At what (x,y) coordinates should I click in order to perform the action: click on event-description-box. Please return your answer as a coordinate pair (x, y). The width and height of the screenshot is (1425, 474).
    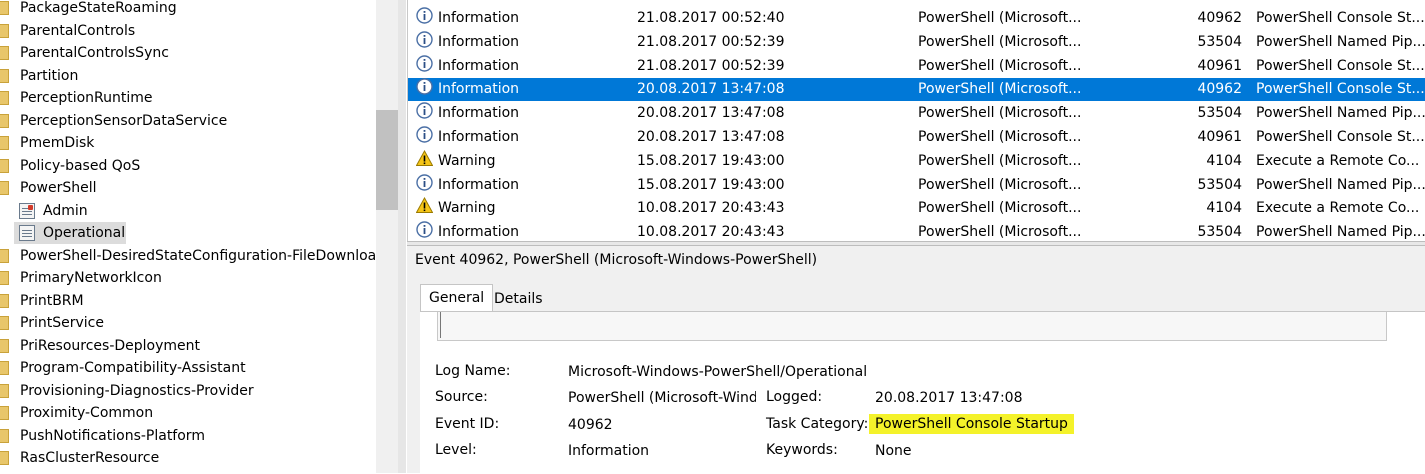
    Looking at the image, I should click on (912, 326).